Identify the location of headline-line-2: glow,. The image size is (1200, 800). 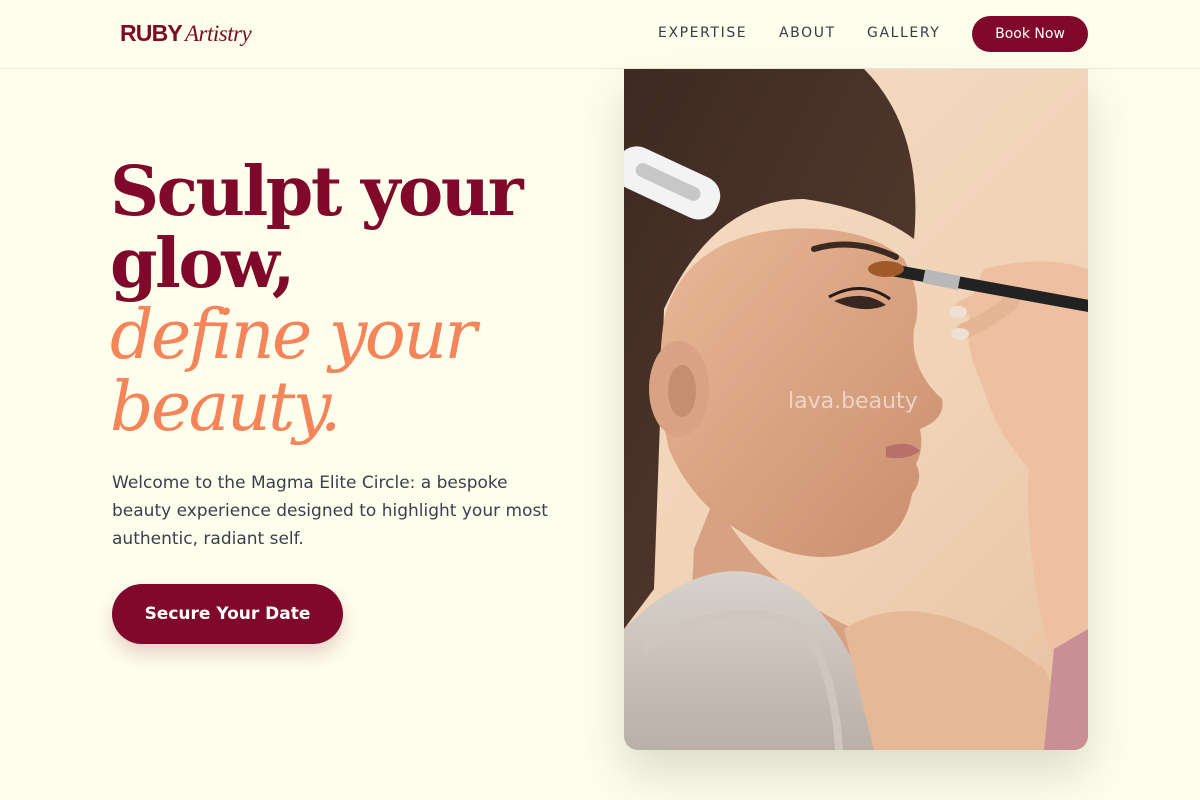
(202, 264).